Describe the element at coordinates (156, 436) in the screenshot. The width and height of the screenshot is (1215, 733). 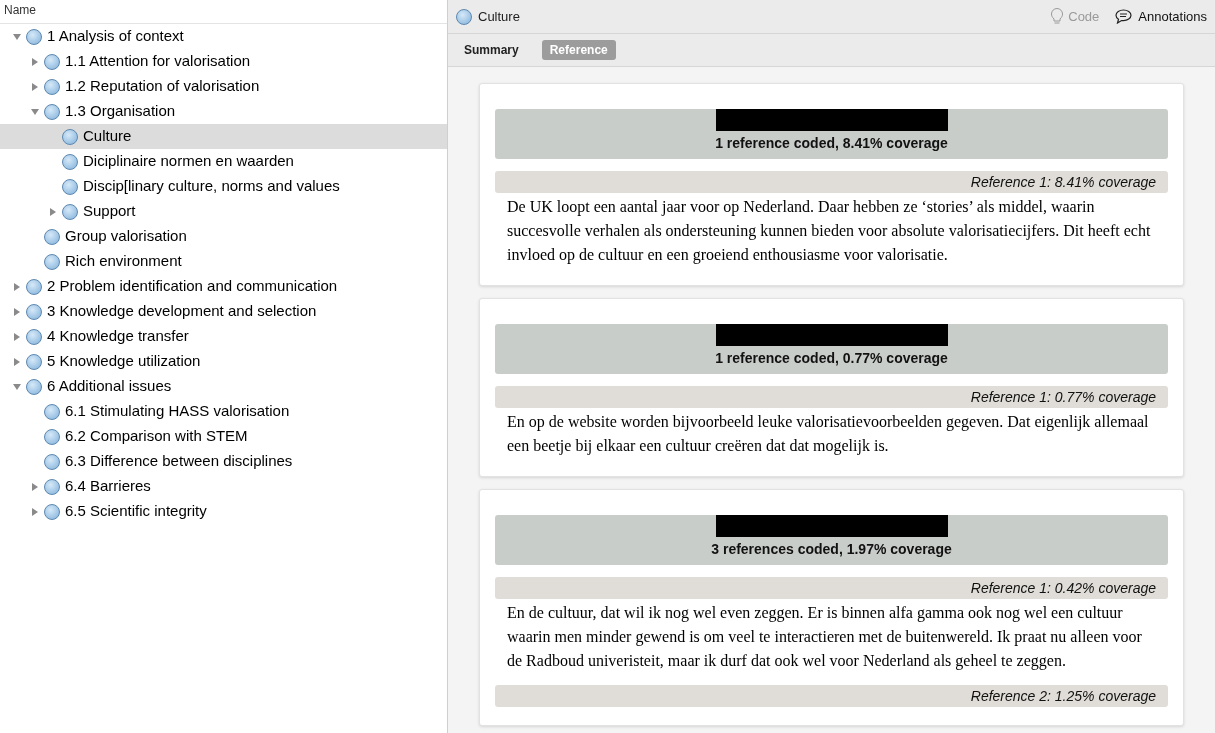
I see `tree-item-label: 6.2 Comparison with STEM` at that location.